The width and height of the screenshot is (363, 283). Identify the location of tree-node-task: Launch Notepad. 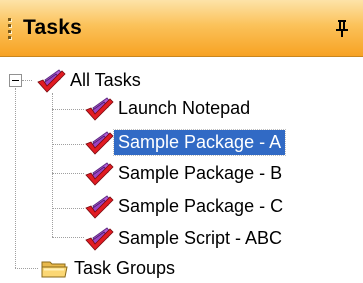
(169, 108).